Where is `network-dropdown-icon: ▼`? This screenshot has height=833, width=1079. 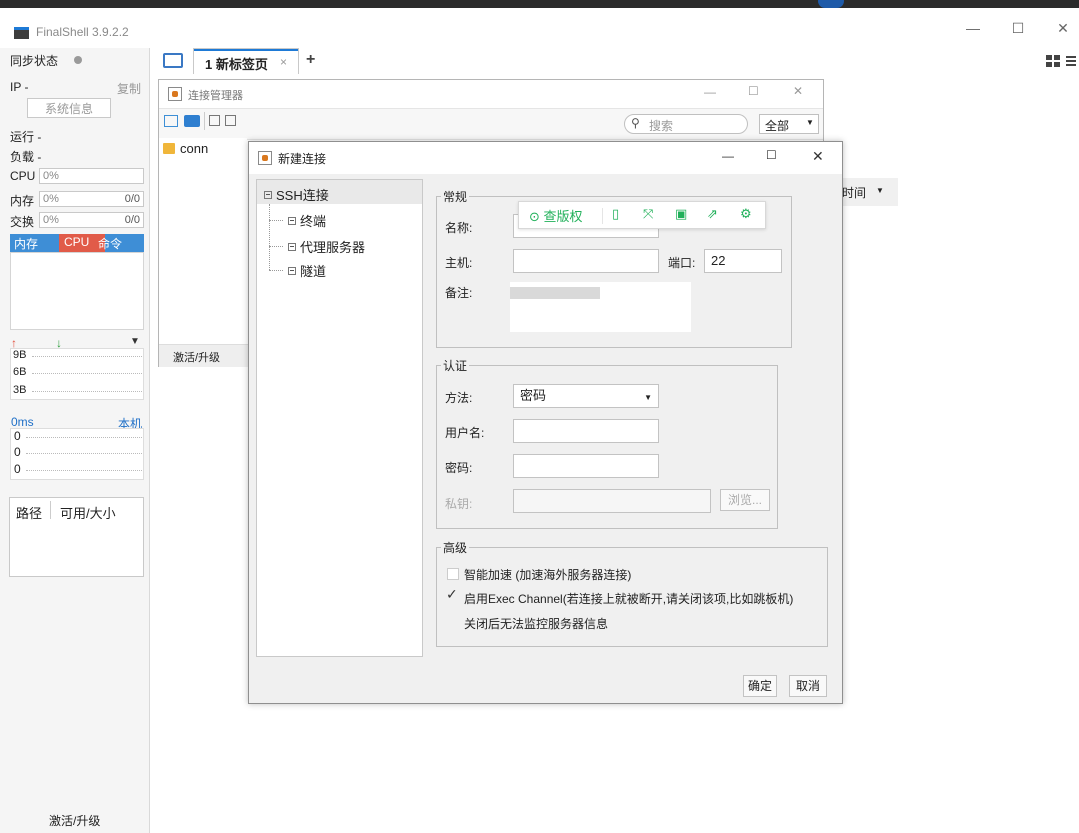
network-dropdown-icon: ▼ is located at coordinates (135, 341).